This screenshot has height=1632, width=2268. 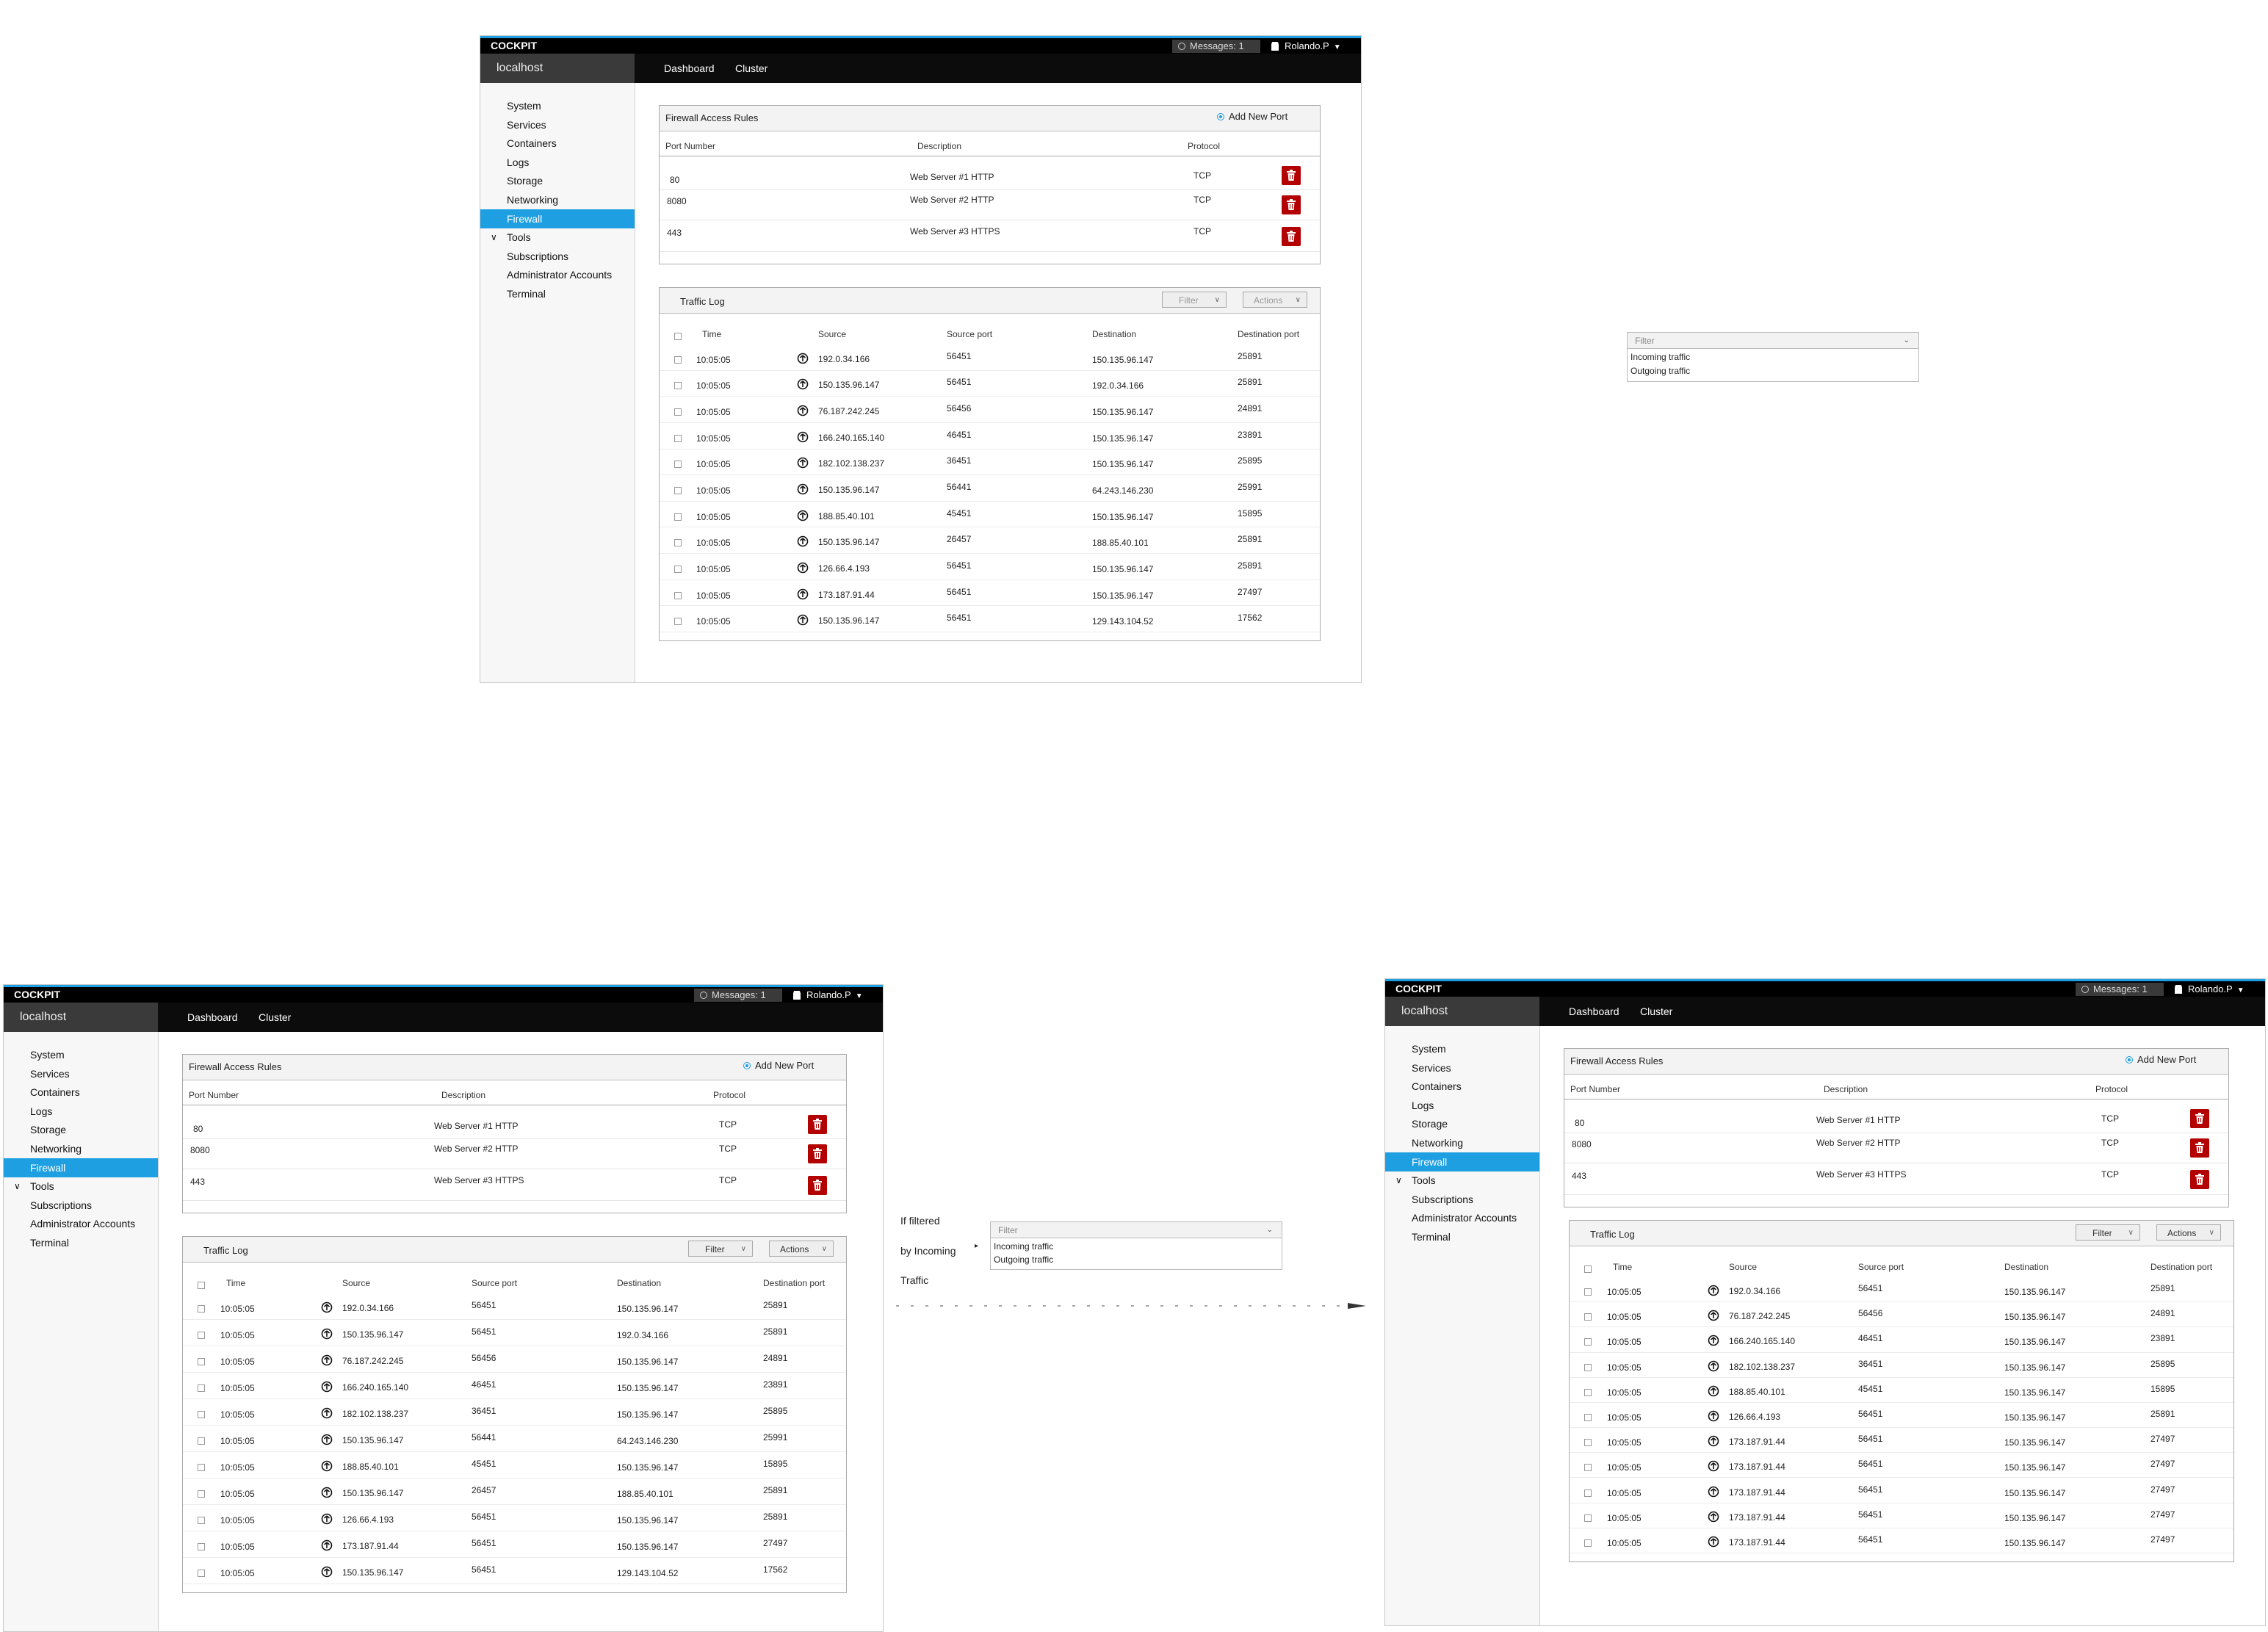 What do you see at coordinates (81, 1111) in the screenshot?
I see `sidebar-item-logs: Logs` at bounding box center [81, 1111].